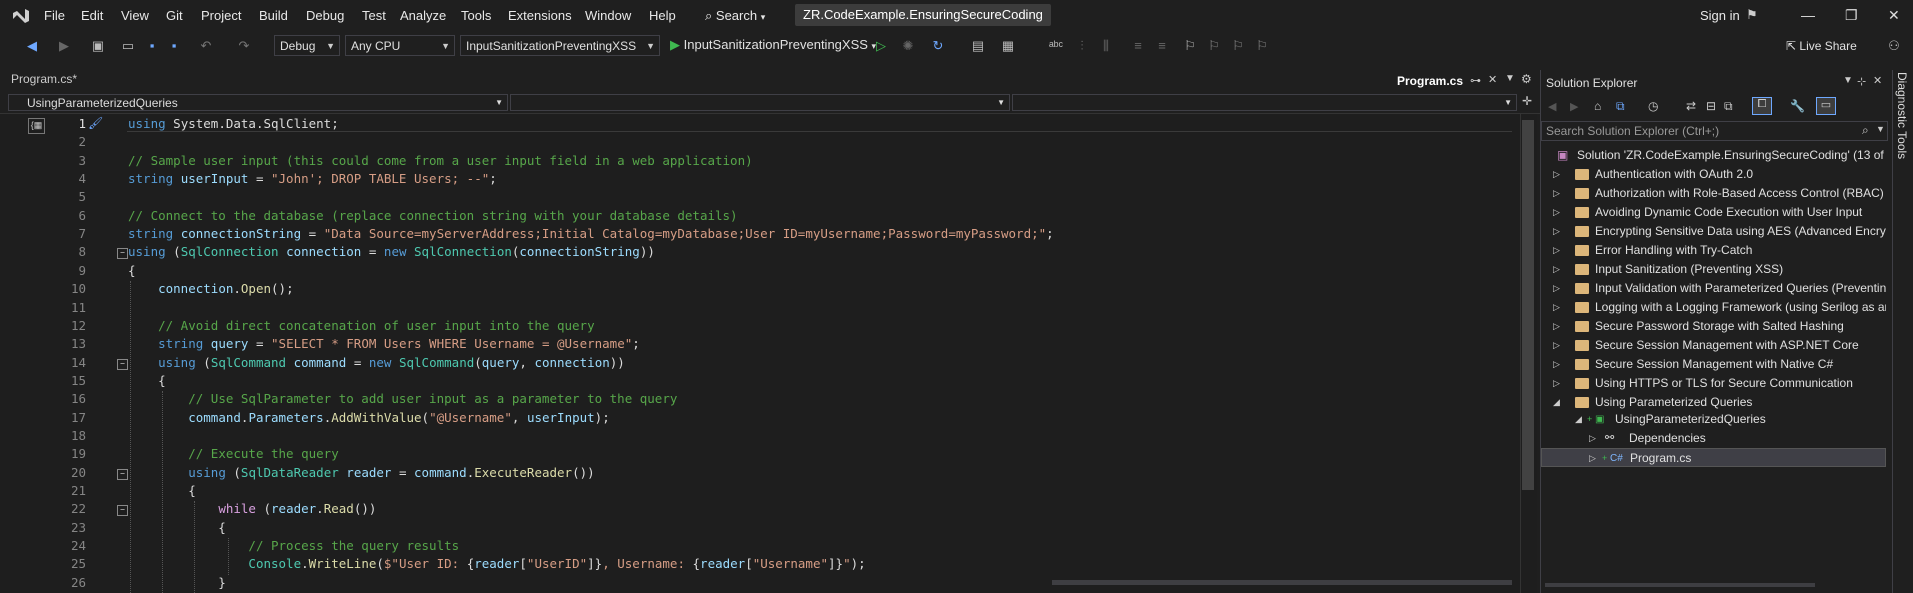 Image resolution: width=1913 pixels, height=593 pixels. What do you see at coordinates (423, 15) in the screenshot?
I see `menu-item-analyze: Analyze` at bounding box center [423, 15].